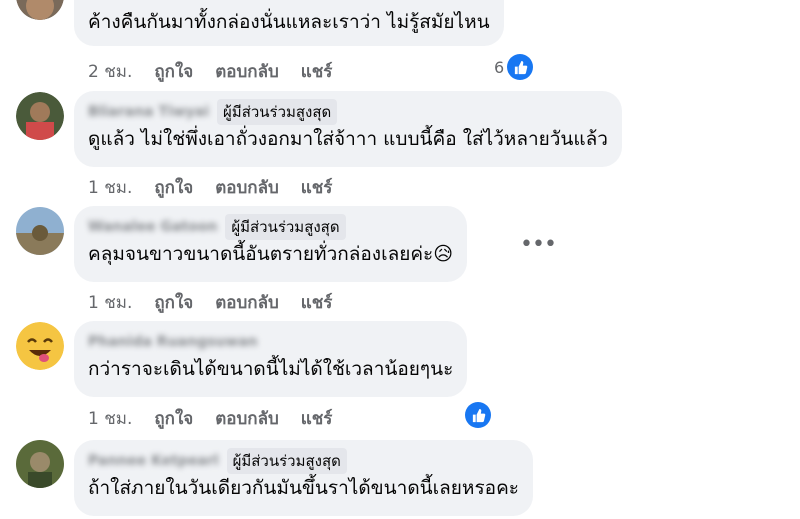  Describe the element at coordinates (443, 254) in the screenshot. I see `sad-relieved-emoji-icon: 😥` at that location.